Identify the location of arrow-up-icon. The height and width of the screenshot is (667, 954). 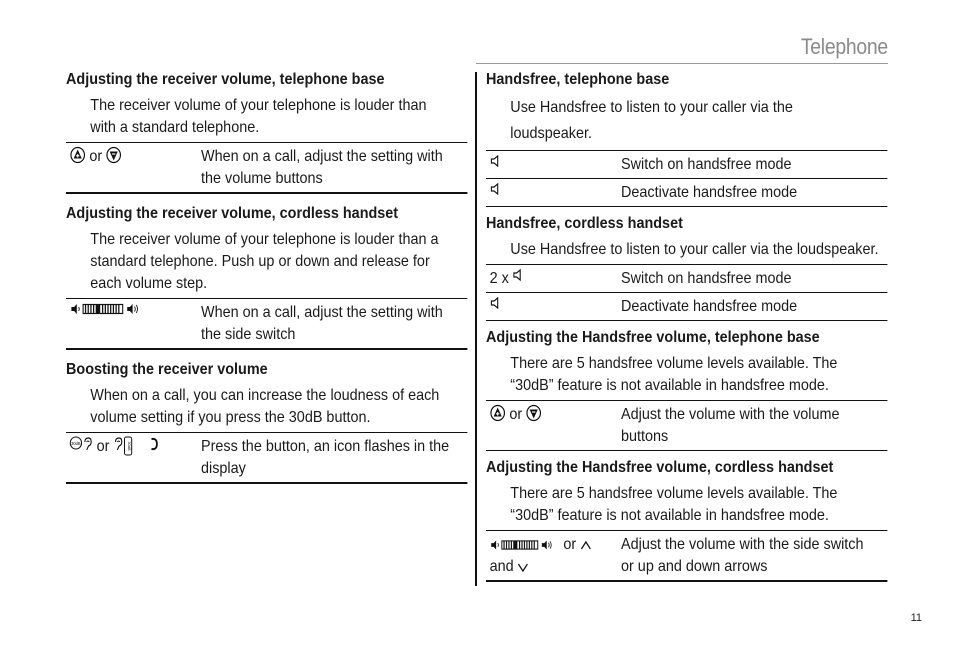
(586, 545).